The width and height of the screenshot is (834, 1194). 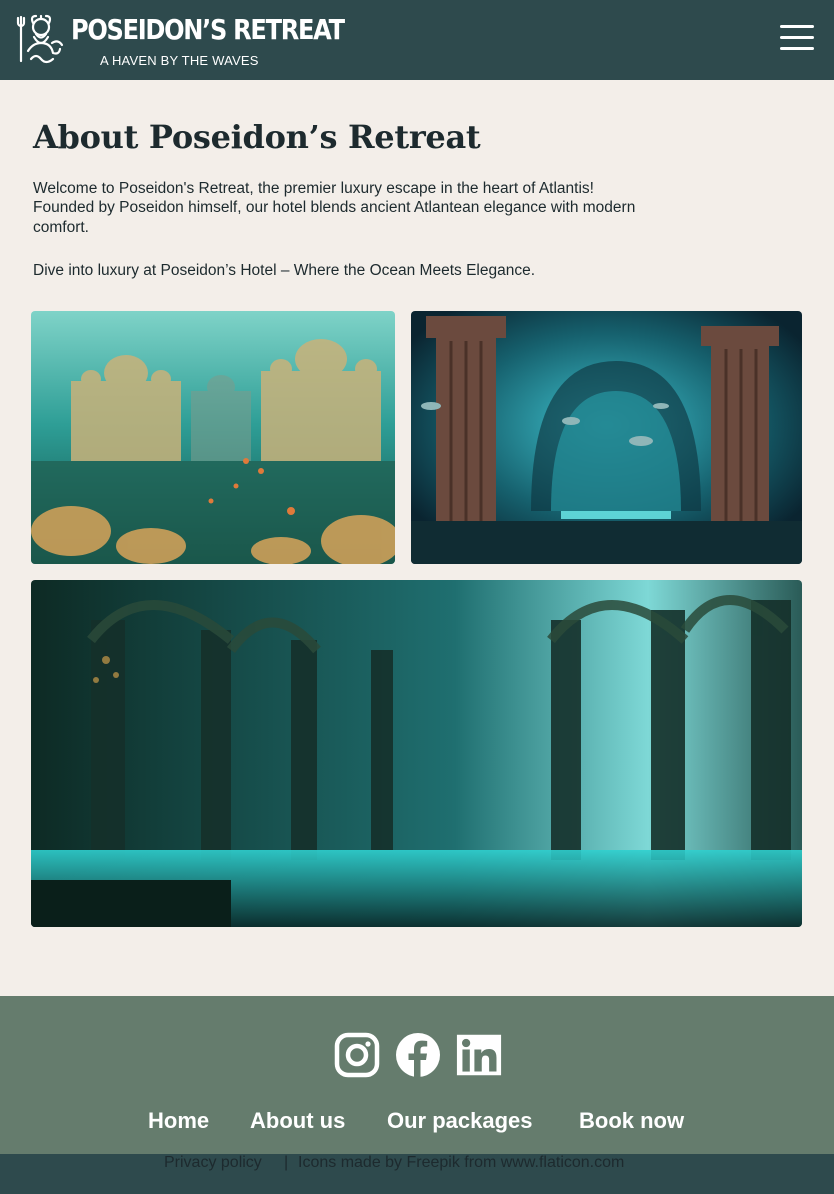 I want to click on hamburger-menu-icon, so click(x=797, y=37).